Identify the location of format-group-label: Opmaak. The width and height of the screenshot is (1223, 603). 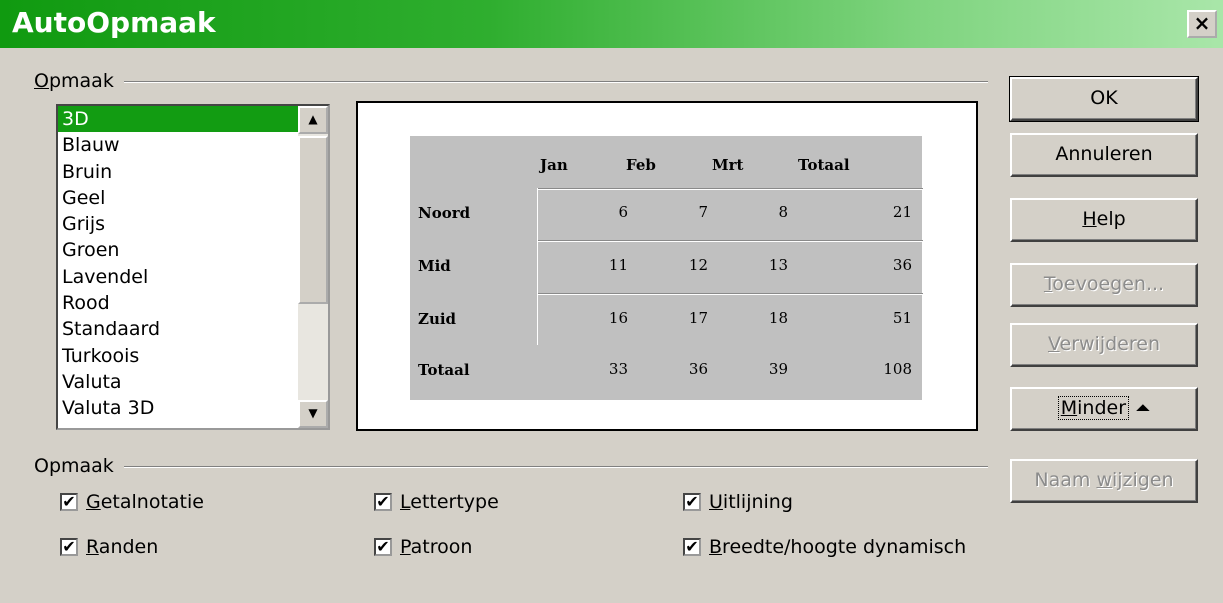
(74, 81).